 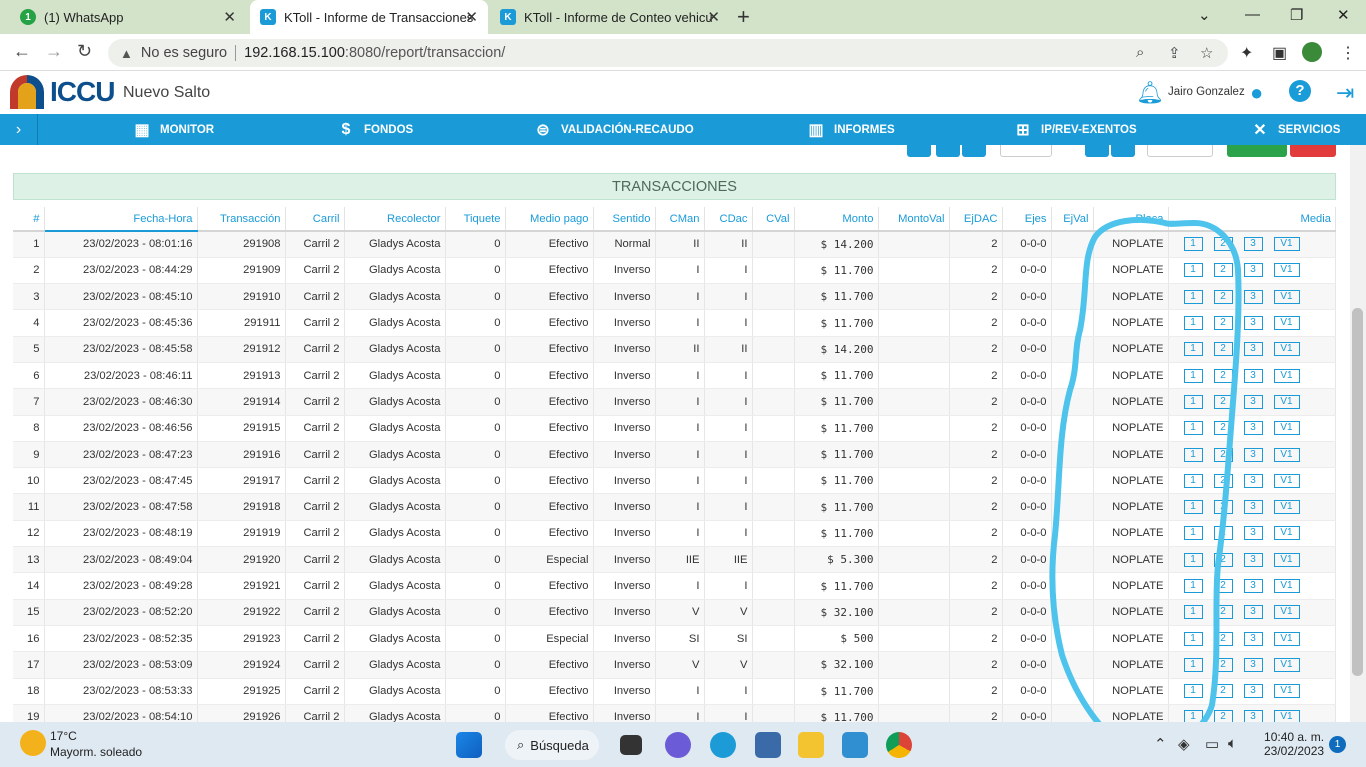 I want to click on tab-conteo: K KToll - Informe de Conteo vehicu ✕, so click(x=610, y=17).